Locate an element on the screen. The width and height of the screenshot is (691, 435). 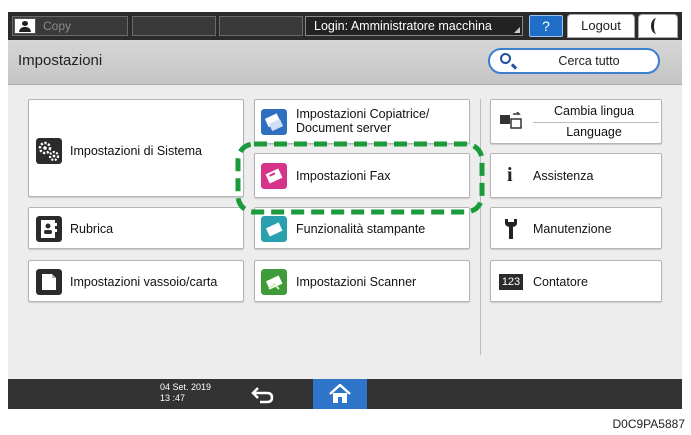
figure-code: D0C9PA5887 is located at coordinates (649, 424).